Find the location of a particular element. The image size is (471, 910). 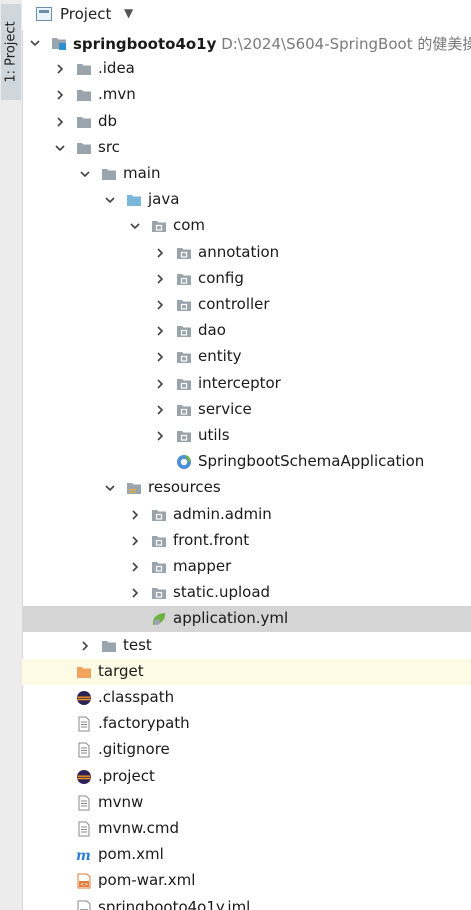

tree-row-admin-package: admin.admin is located at coordinates (246, 515).